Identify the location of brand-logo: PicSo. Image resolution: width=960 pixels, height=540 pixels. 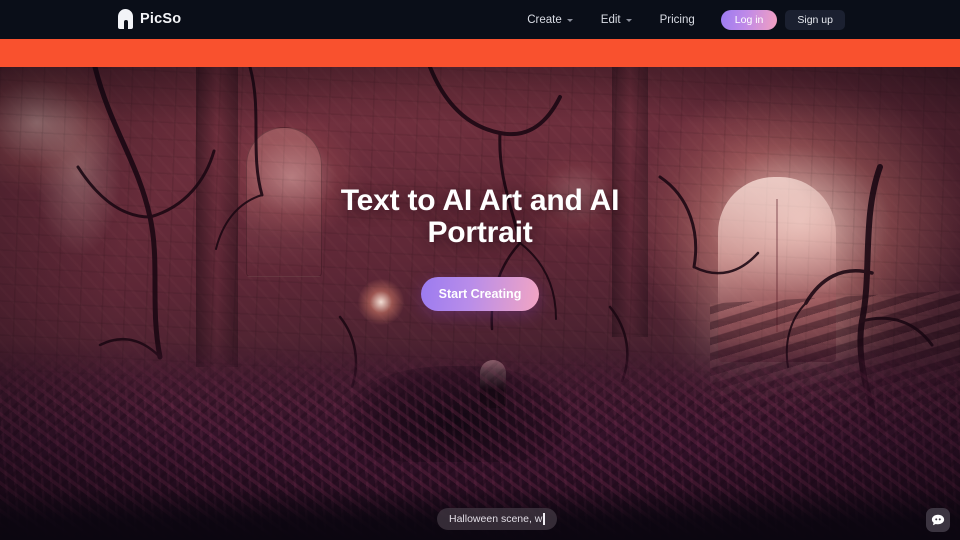
(149, 19).